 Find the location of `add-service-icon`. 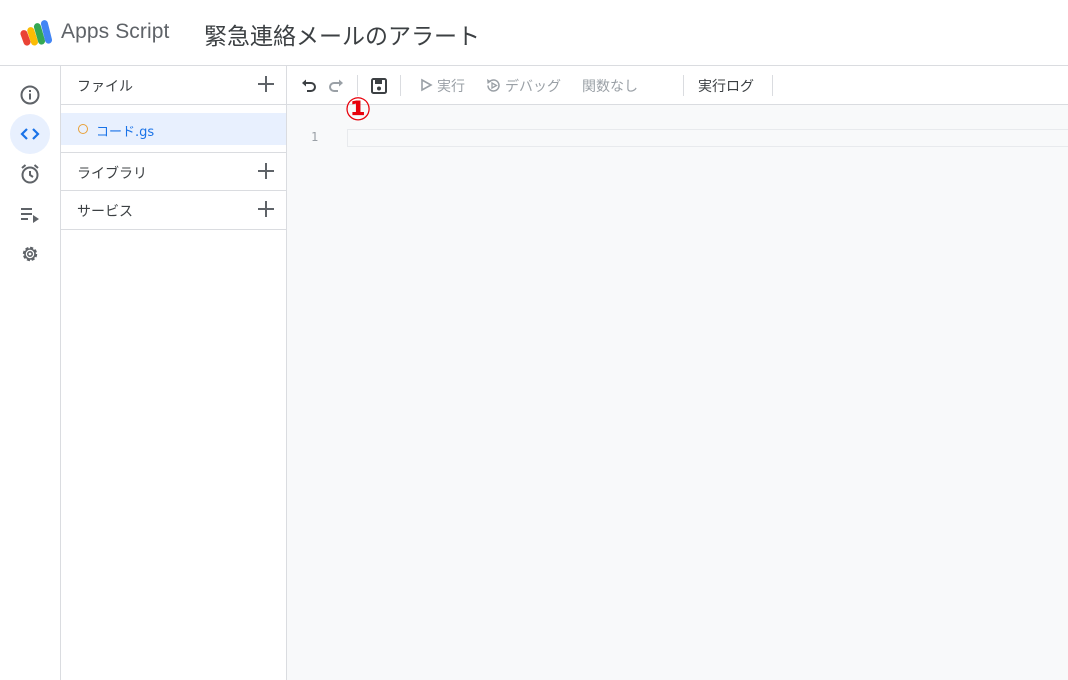

add-service-icon is located at coordinates (266, 209).